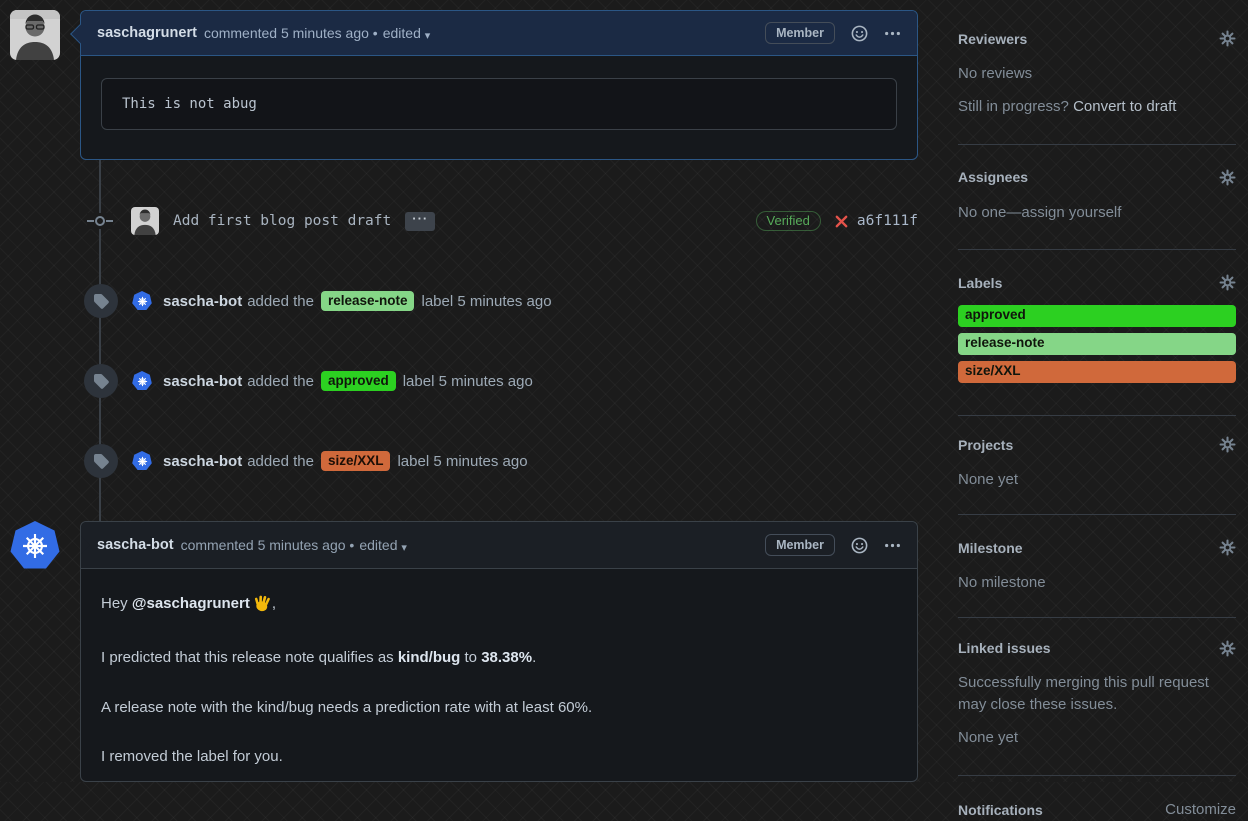 The image size is (1248, 821). What do you see at coordinates (995, 73) in the screenshot?
I see `reviewers-empty-text: No reviews` at bounding box center [995, 73].